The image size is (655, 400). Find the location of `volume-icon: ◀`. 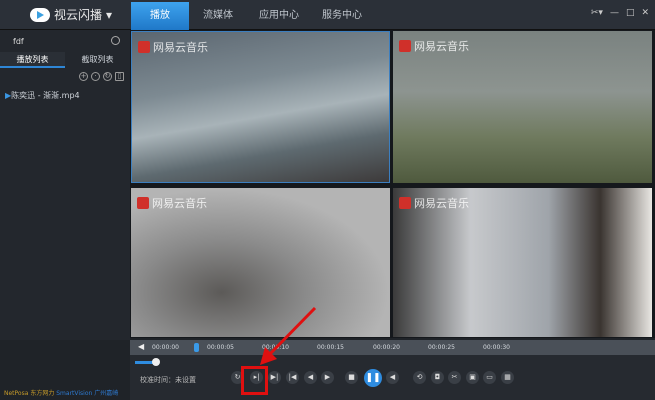

volume-icon: ◀ is located at coordinates (392, 377).